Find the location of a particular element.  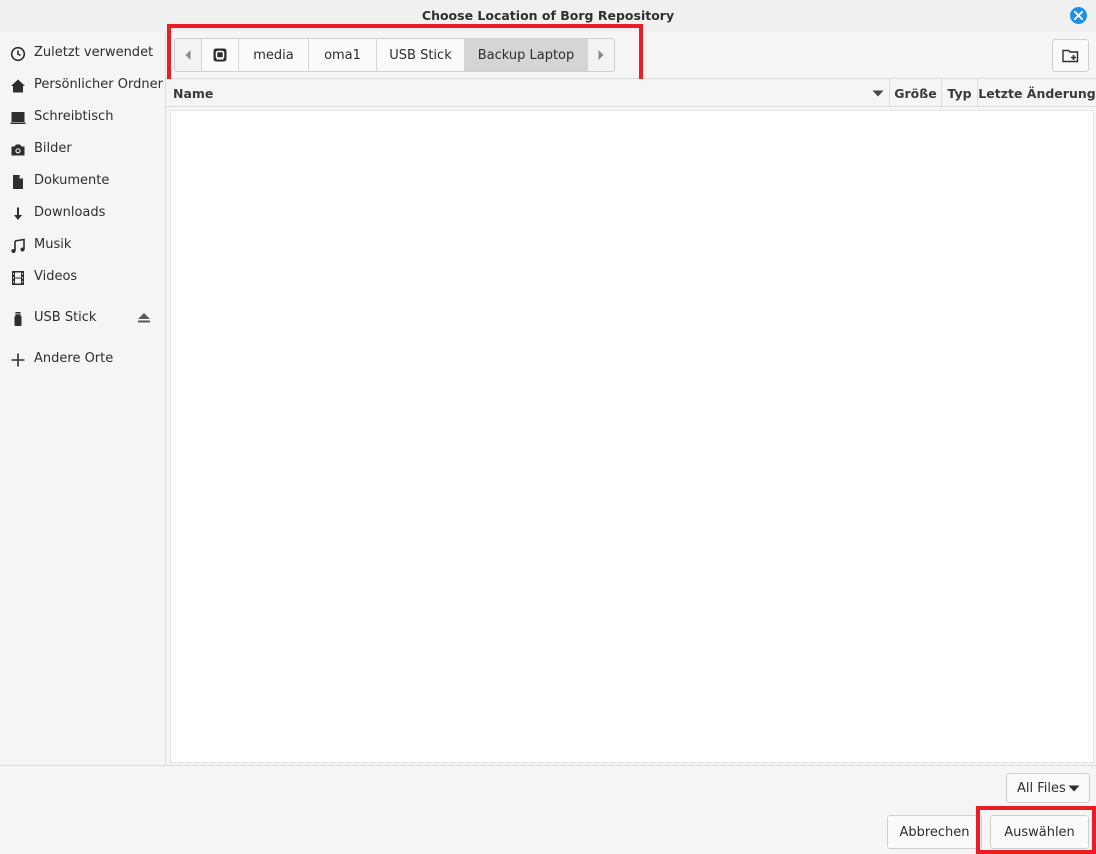

sidebar-item-label: Musik is located at coordinates (53, 244).